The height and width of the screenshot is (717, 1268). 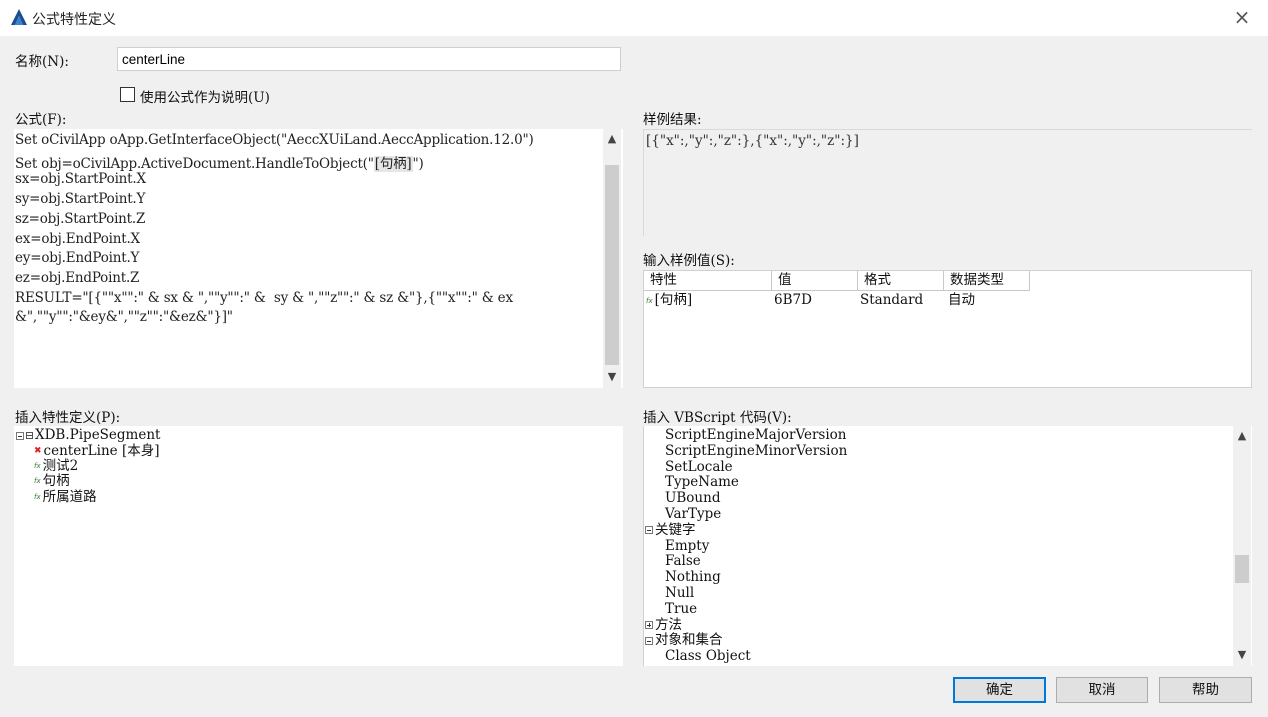 I want to click on title-bar: 公式特性定义 ×, so click(x=634, y=18).